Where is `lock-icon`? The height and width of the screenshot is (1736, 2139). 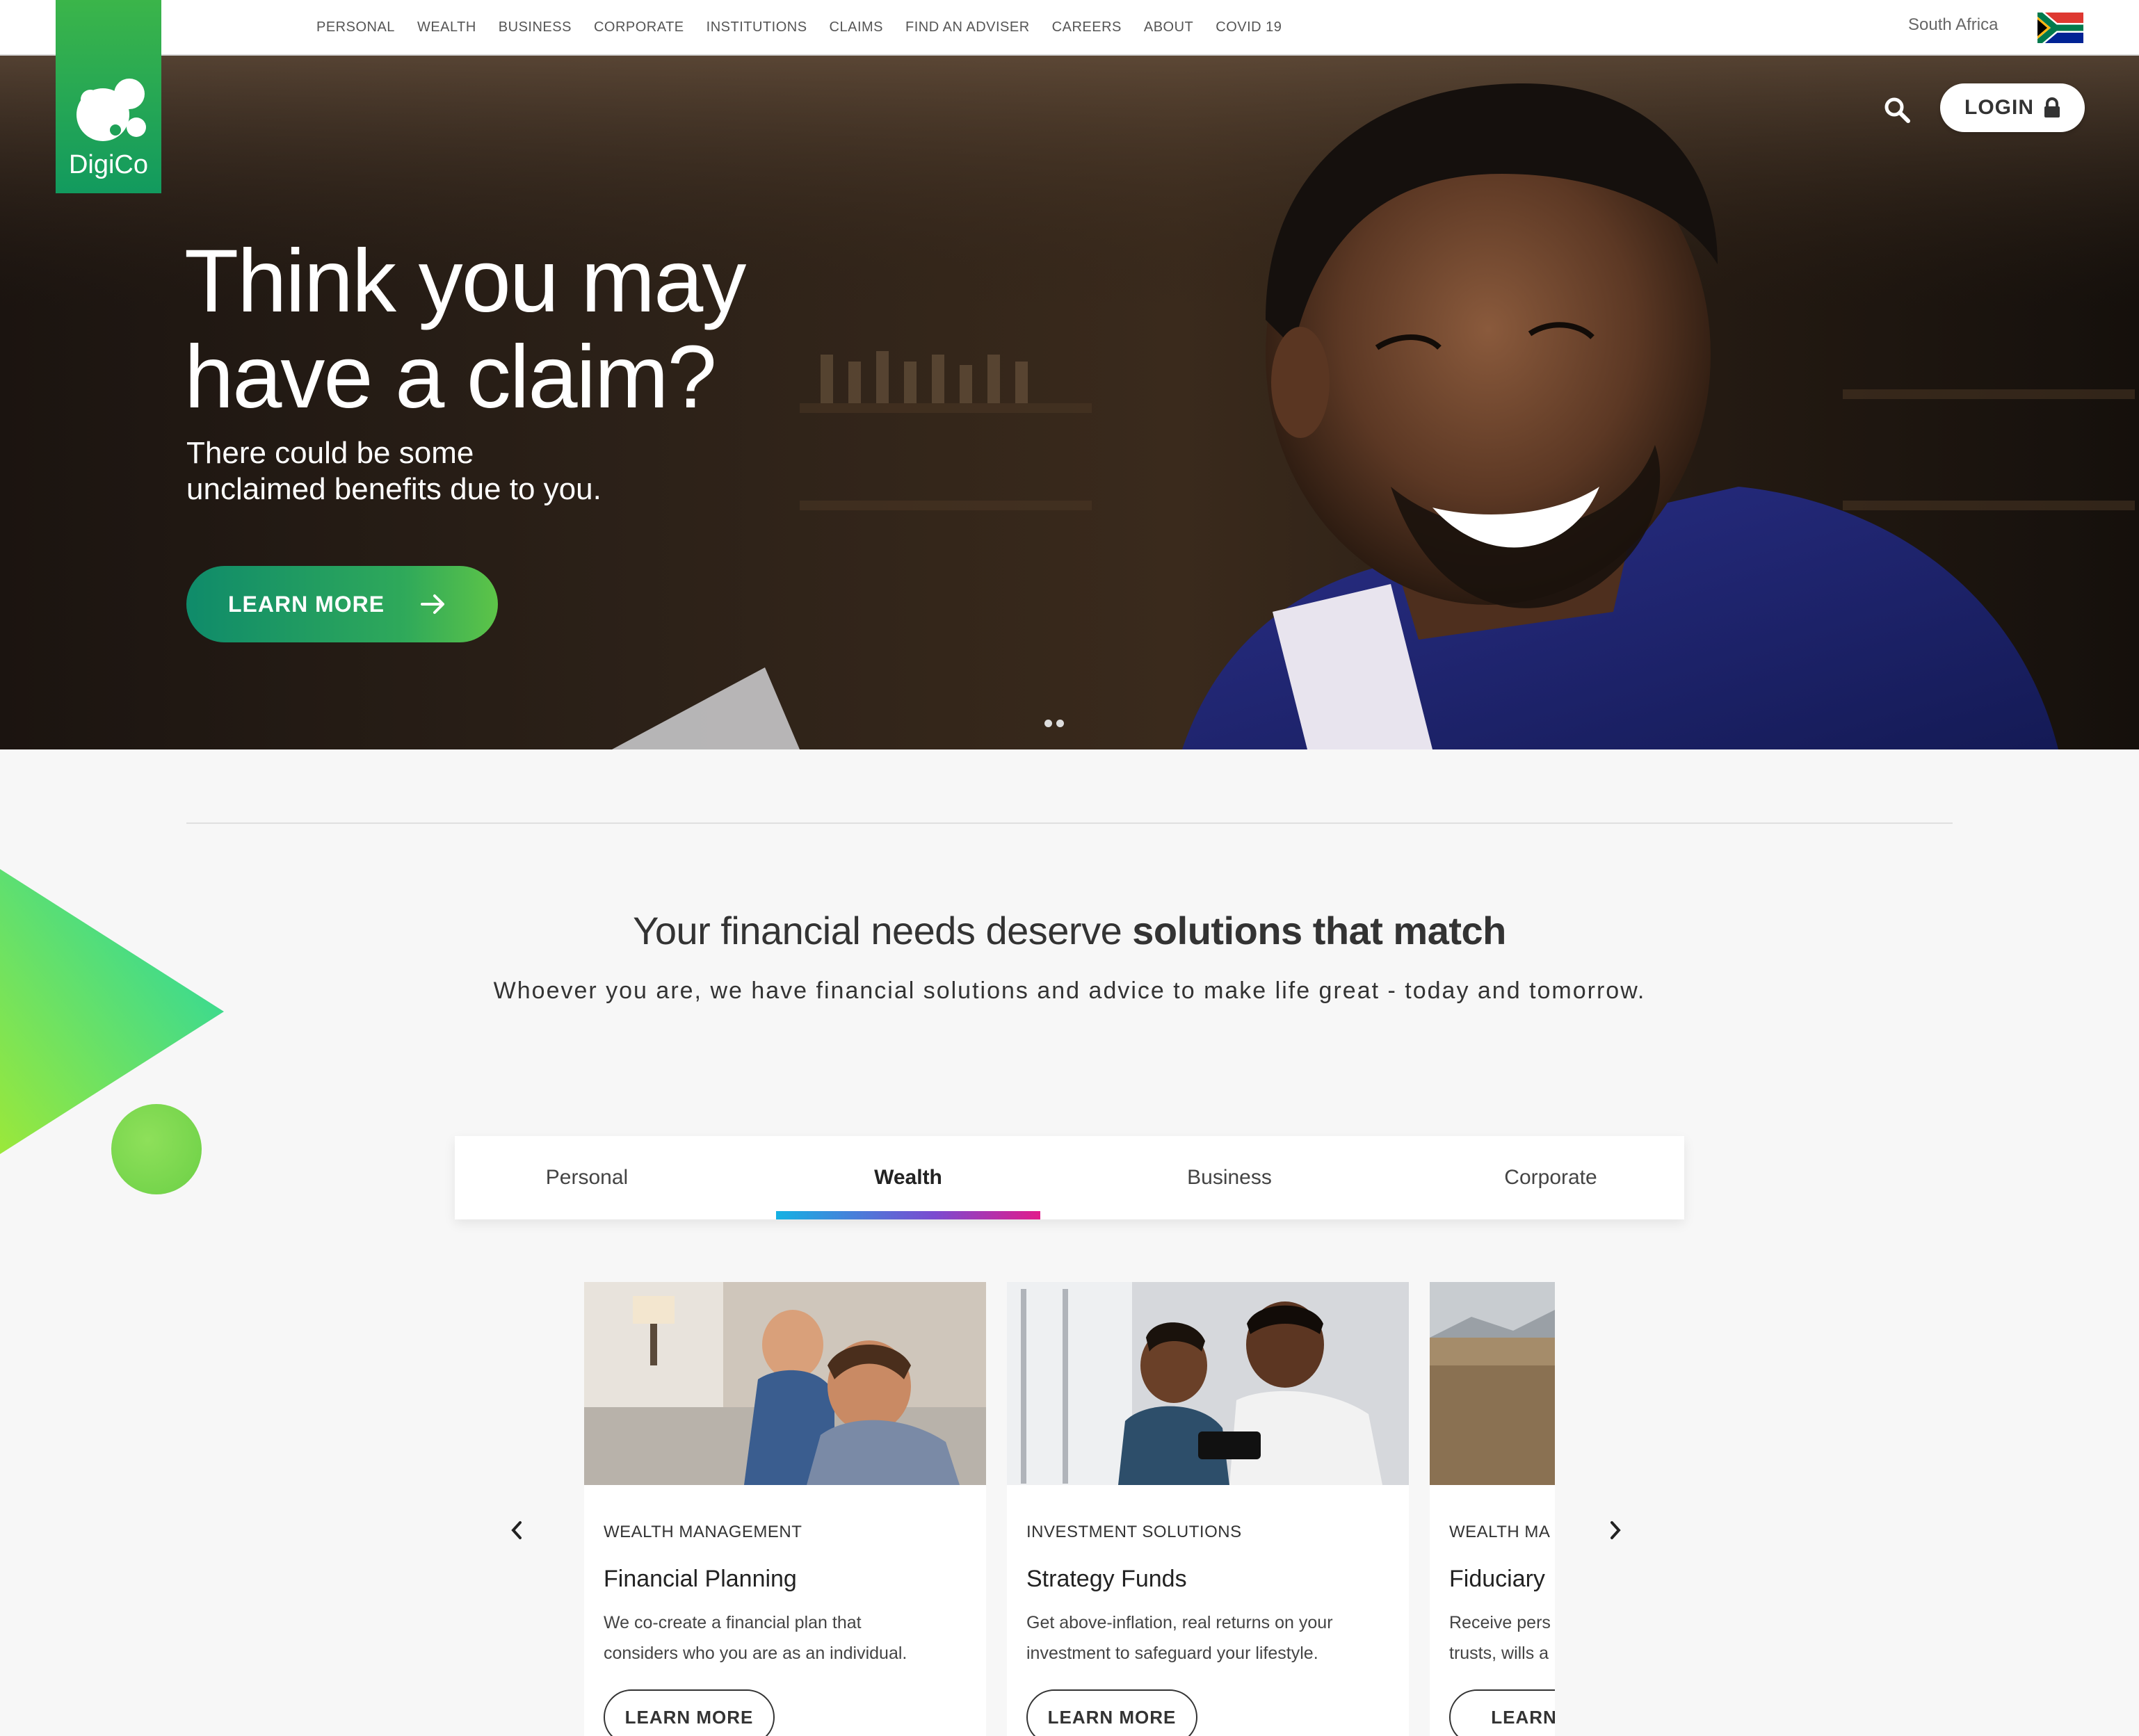
lock-icon is located at coordinates (2052, 107).